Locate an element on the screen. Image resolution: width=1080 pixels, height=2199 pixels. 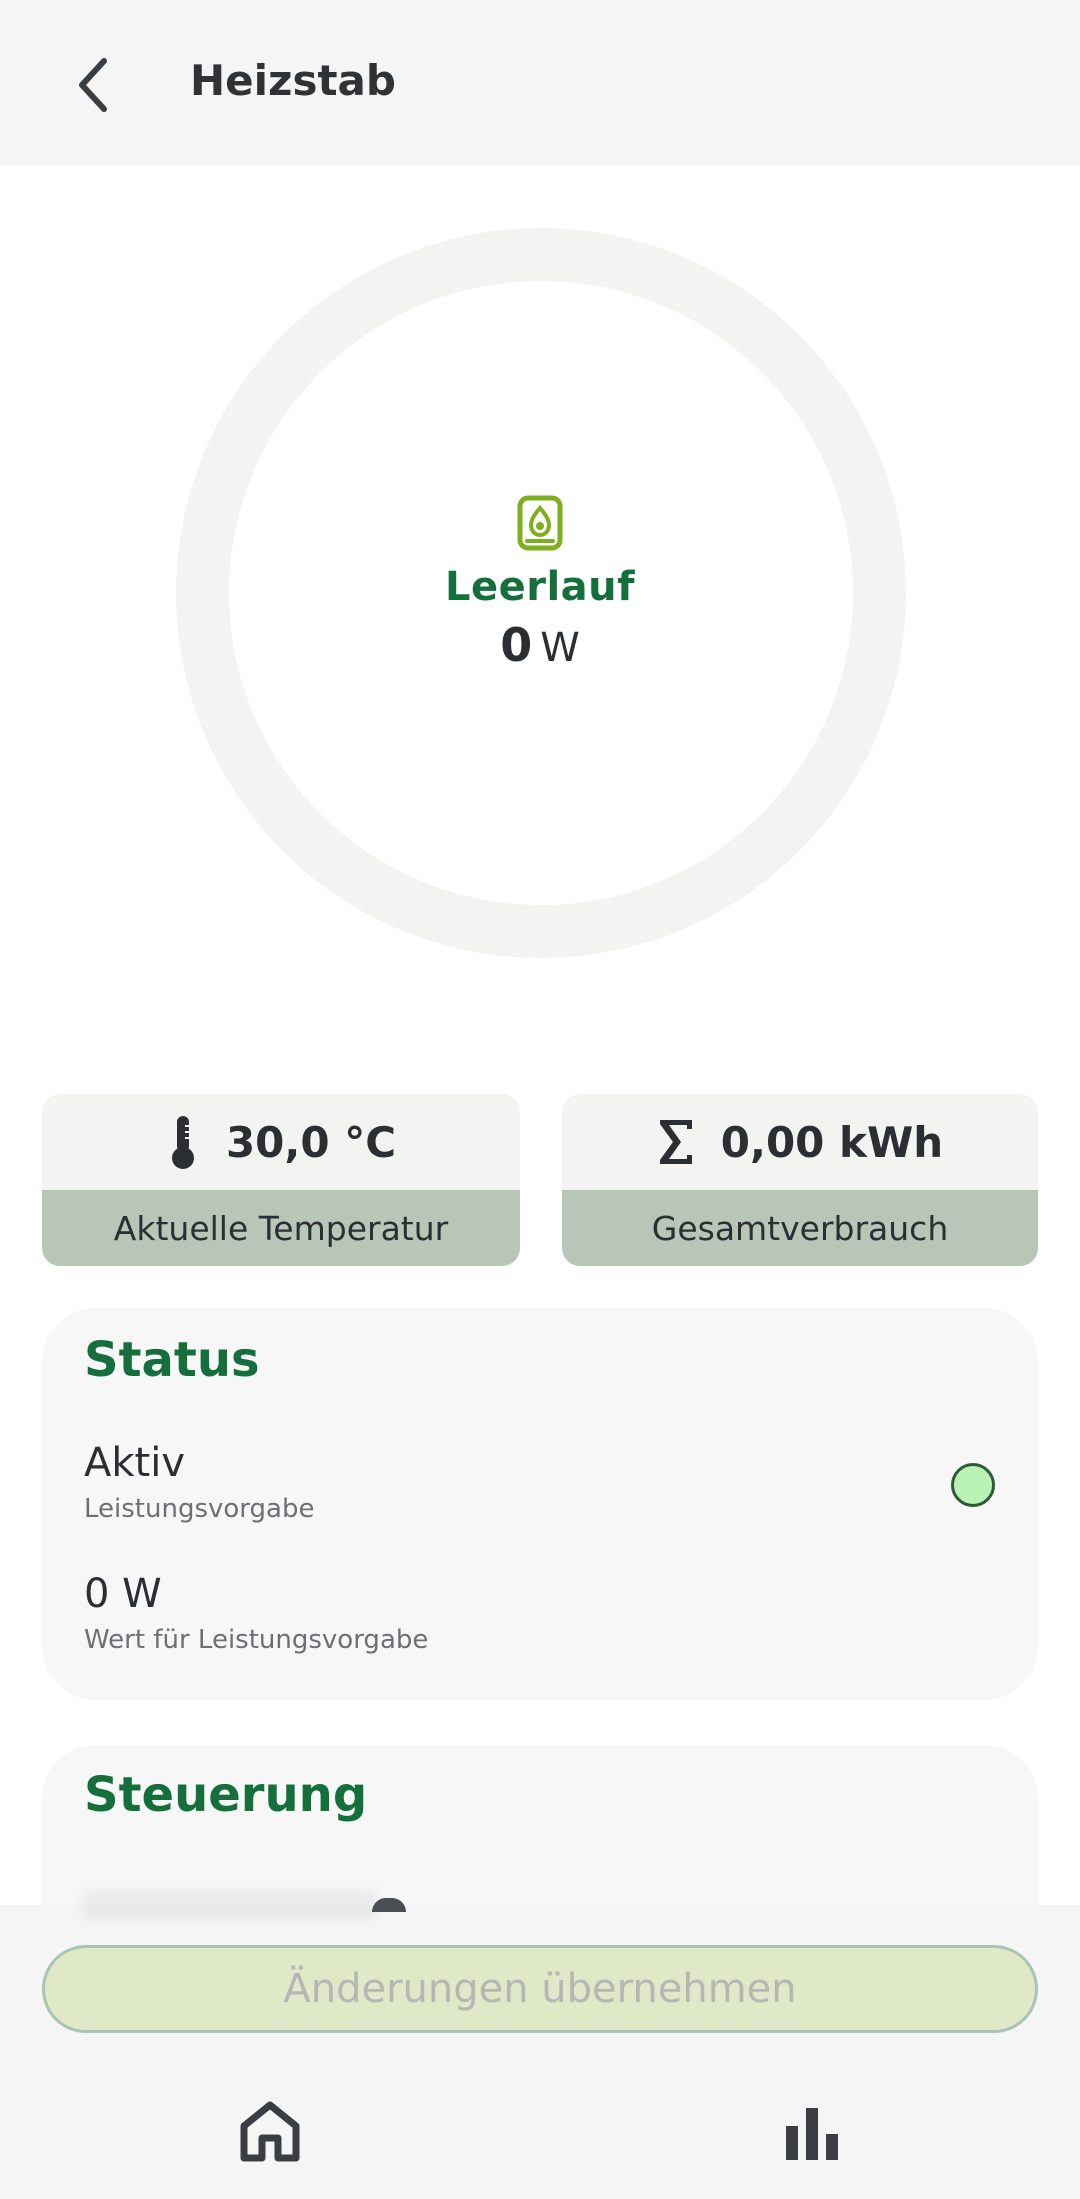
bar-chart-icon is located at coordinates (812, 2134).